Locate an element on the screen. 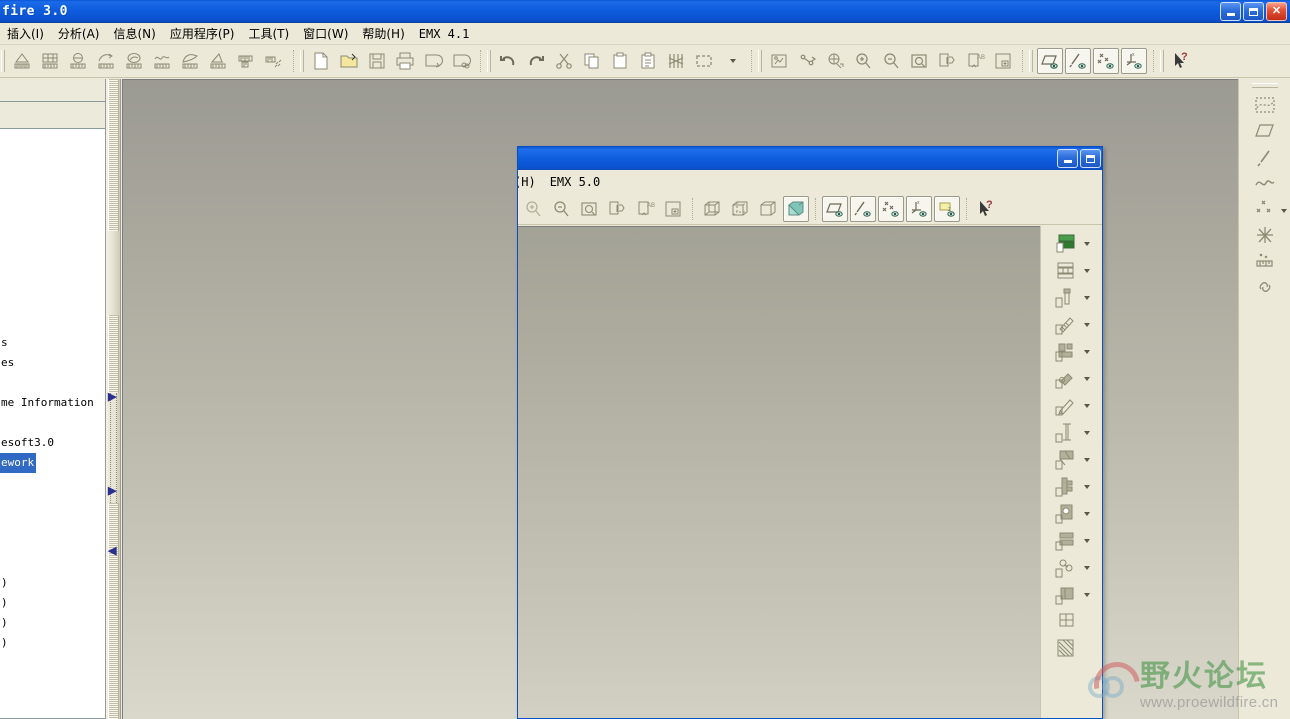 The height and width of the screenshot is (719, 1290). datum-analysis-icon is located at coordinates (1265, 261).